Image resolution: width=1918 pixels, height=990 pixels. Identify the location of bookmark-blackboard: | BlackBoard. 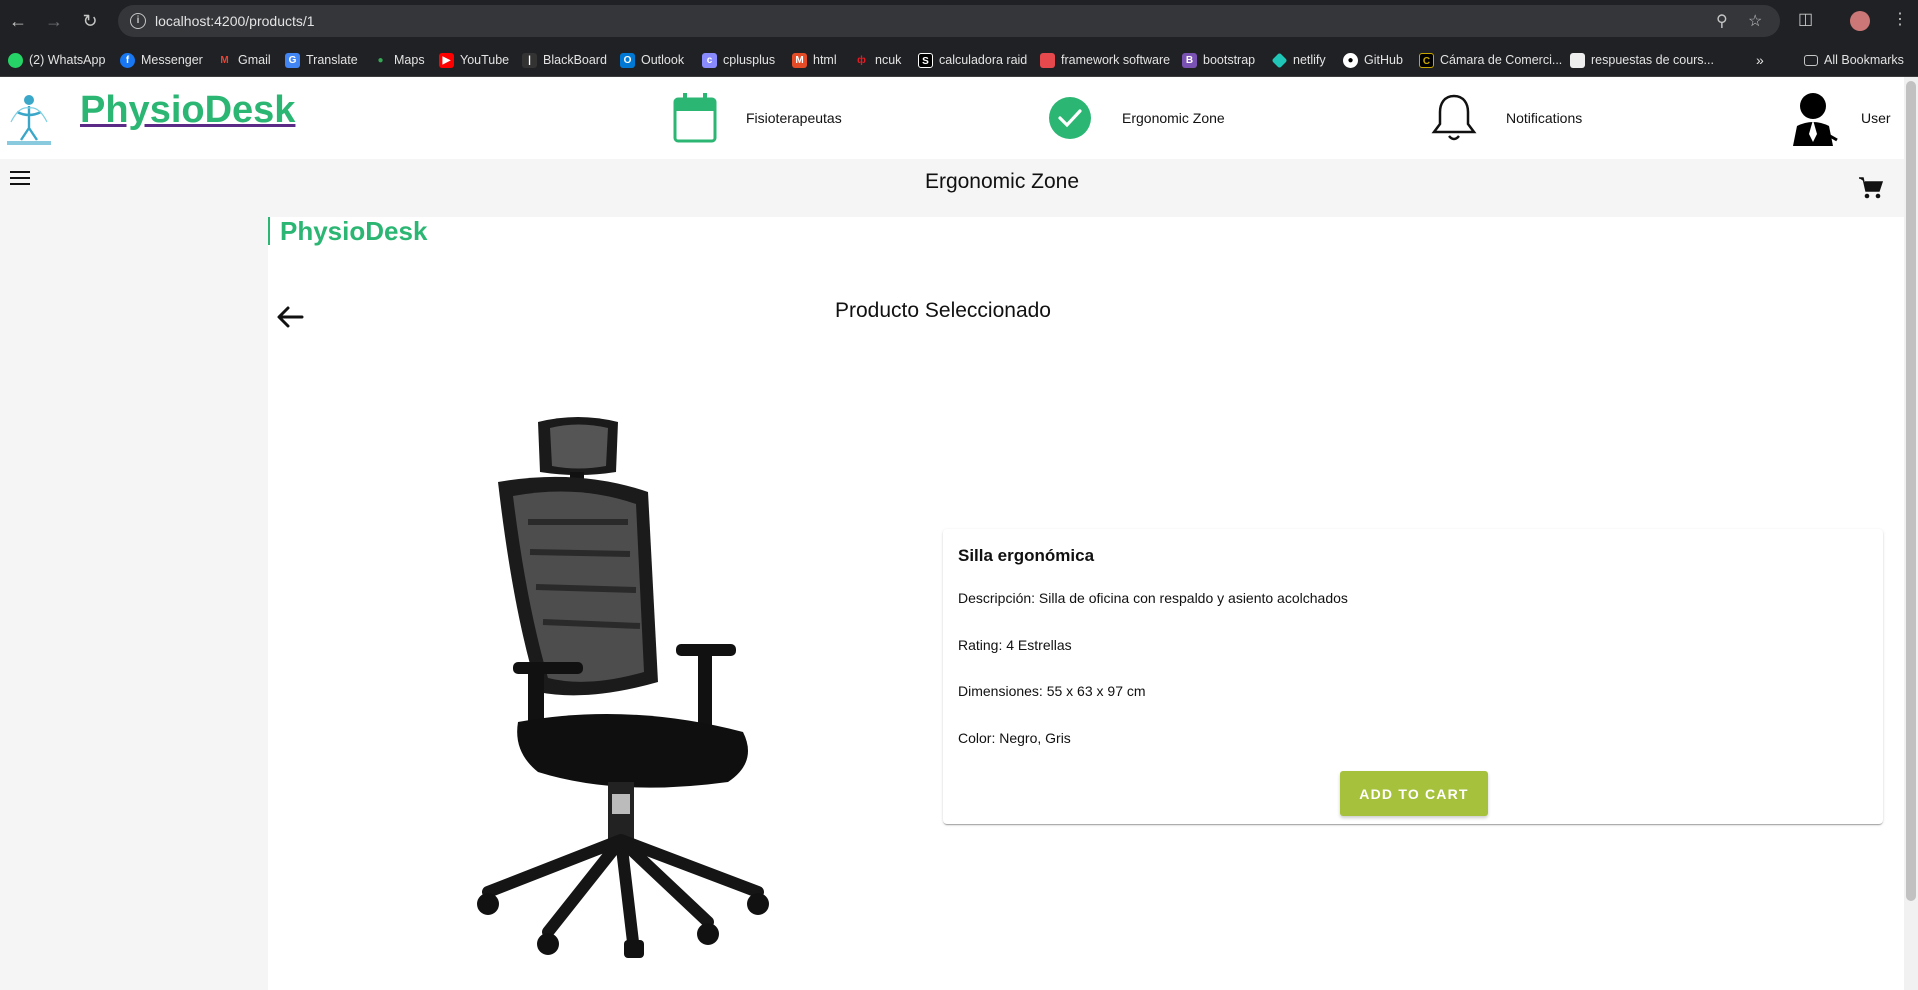
(564, 60).